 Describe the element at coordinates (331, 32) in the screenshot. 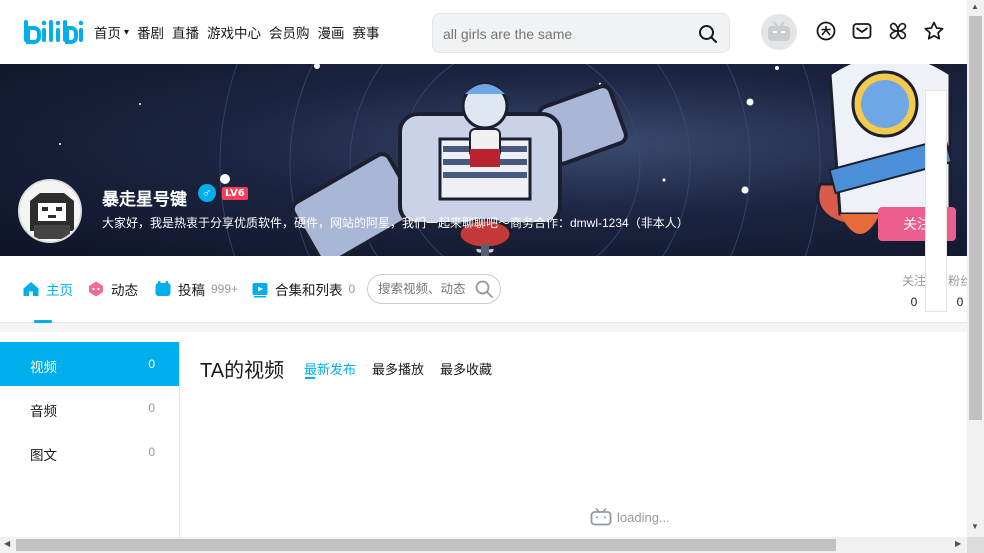

I see `nav-manga: 漫画` at that location.